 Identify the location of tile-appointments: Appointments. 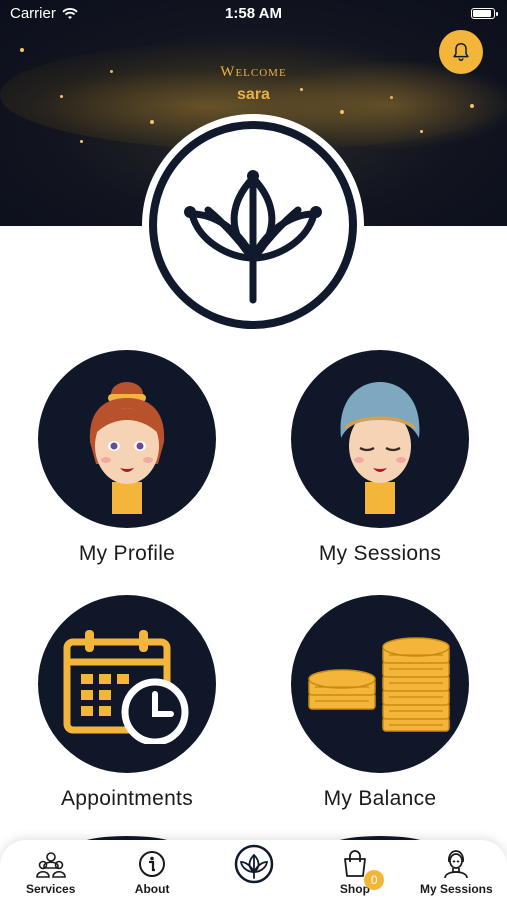
(127, 703).